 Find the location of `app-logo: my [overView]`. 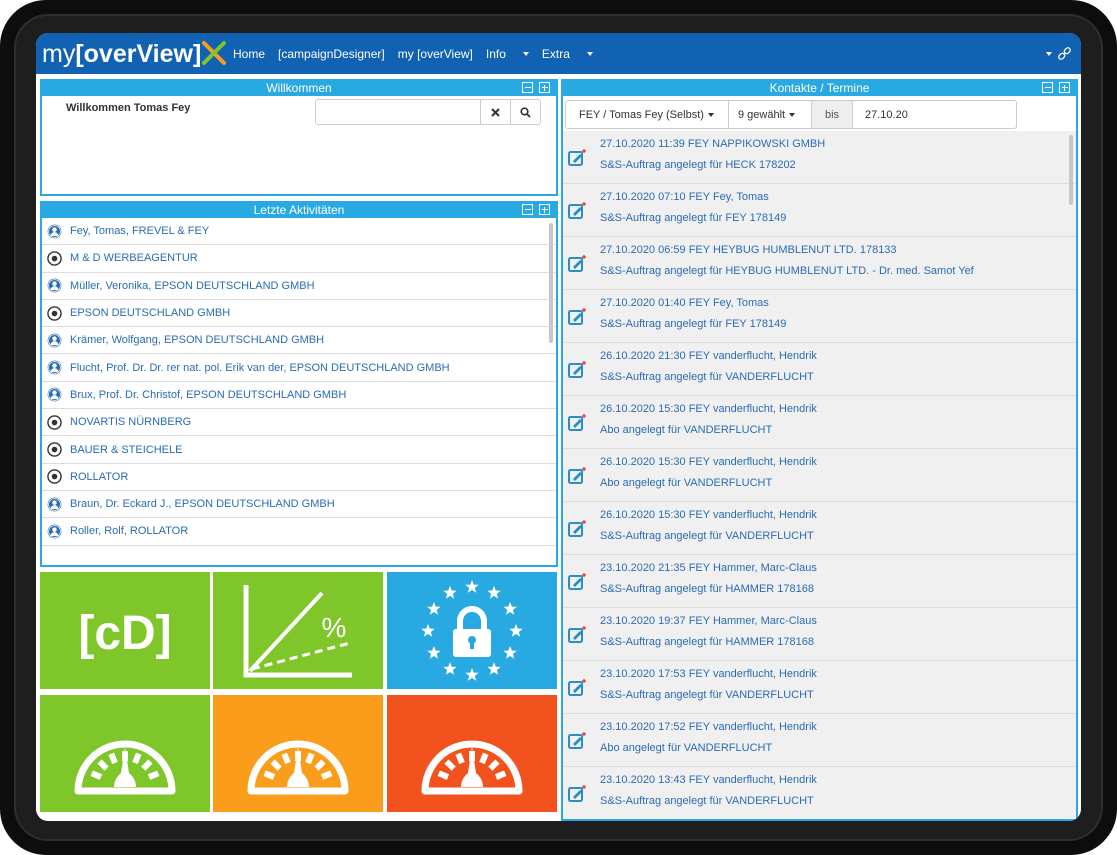

app-logo: my [overView] is located at coordinates (121, 54).